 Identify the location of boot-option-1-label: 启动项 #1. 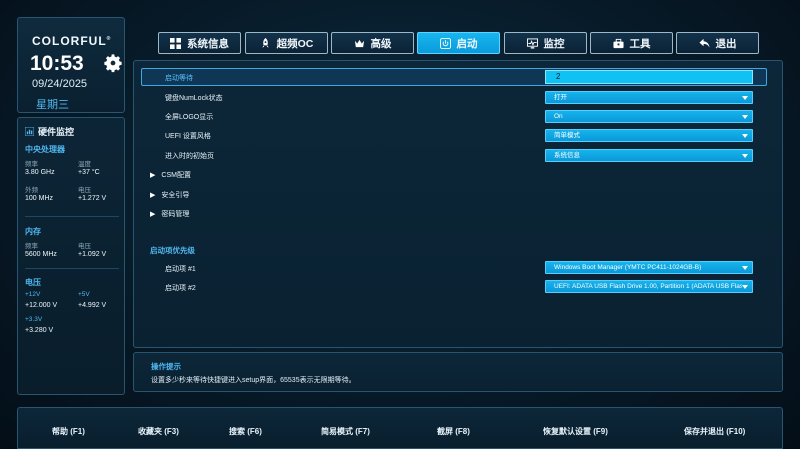
(180, 269).